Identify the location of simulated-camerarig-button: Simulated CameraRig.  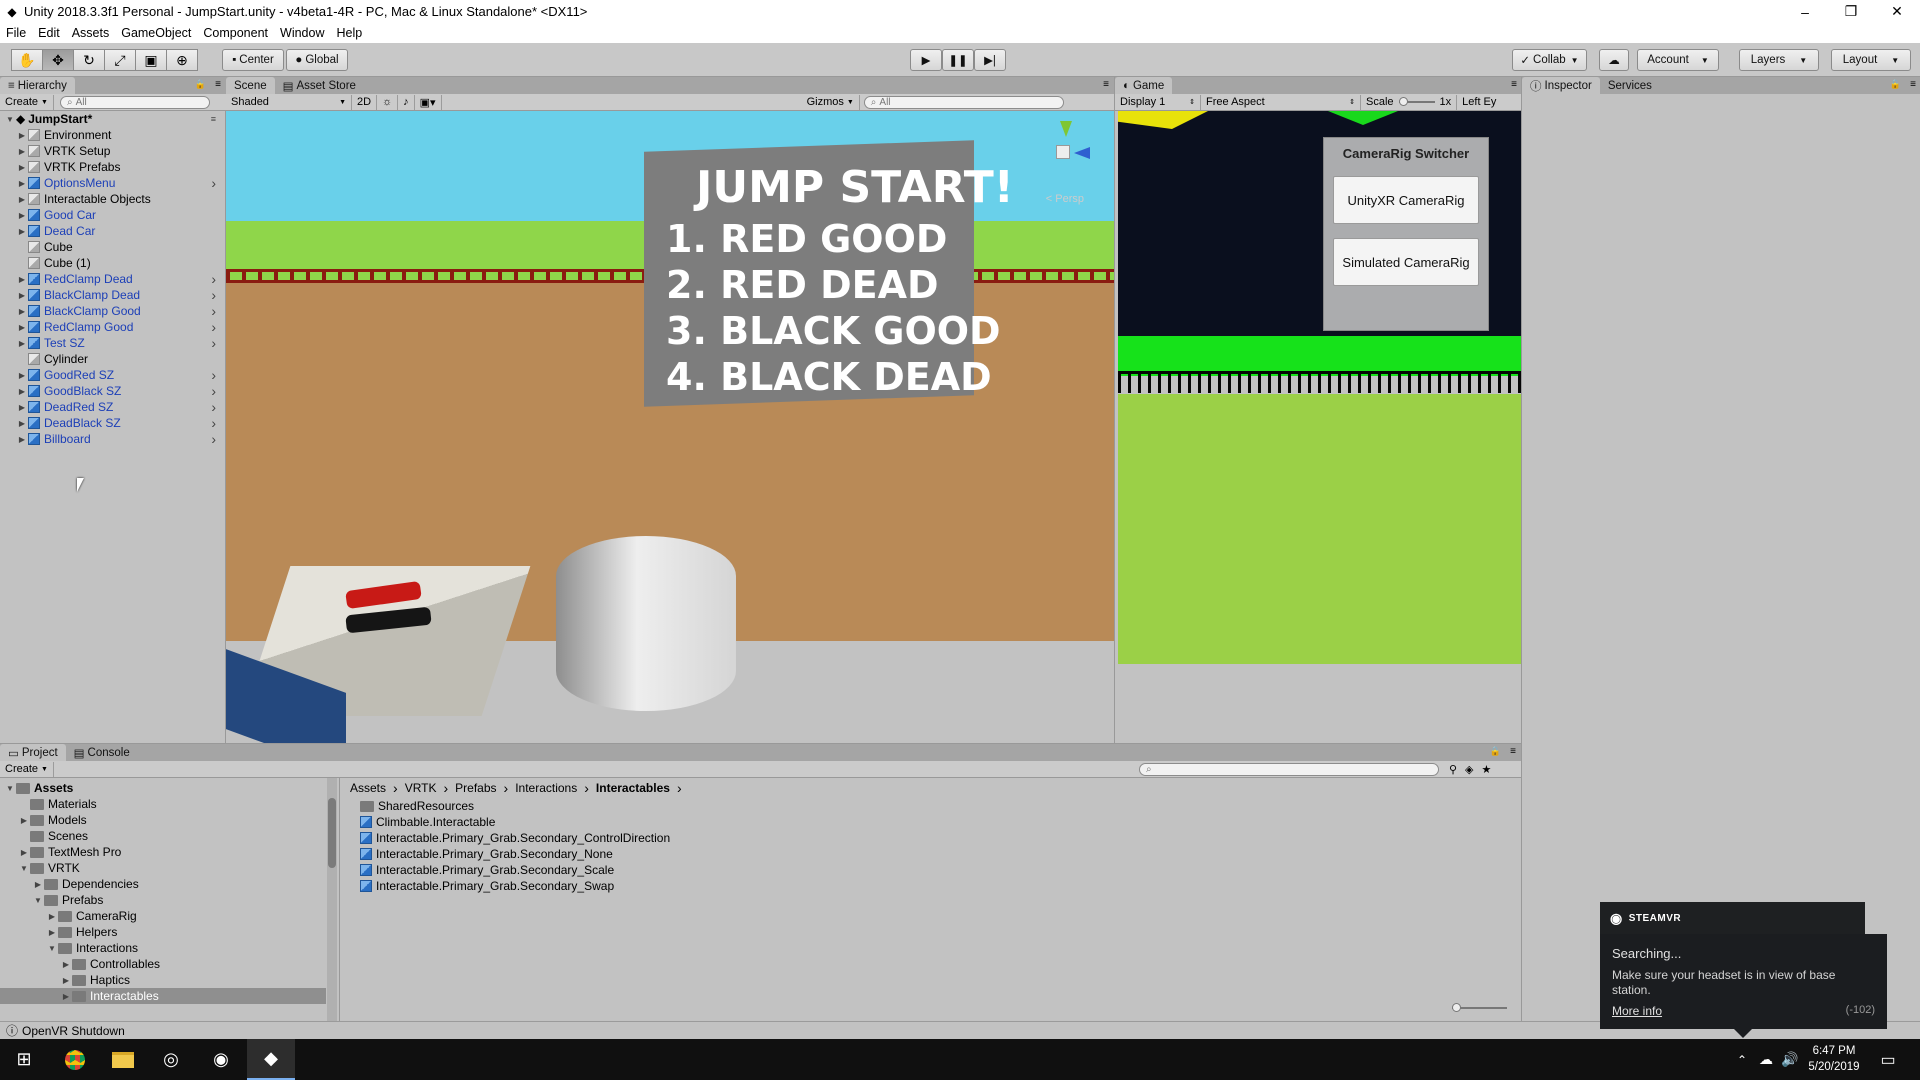
(1406, 262).